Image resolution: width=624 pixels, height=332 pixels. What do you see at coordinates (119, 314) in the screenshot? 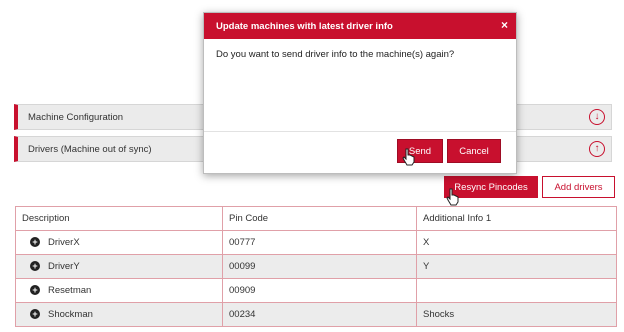
I see `description-cell: + Shockman` at bounding box center [119, 314].